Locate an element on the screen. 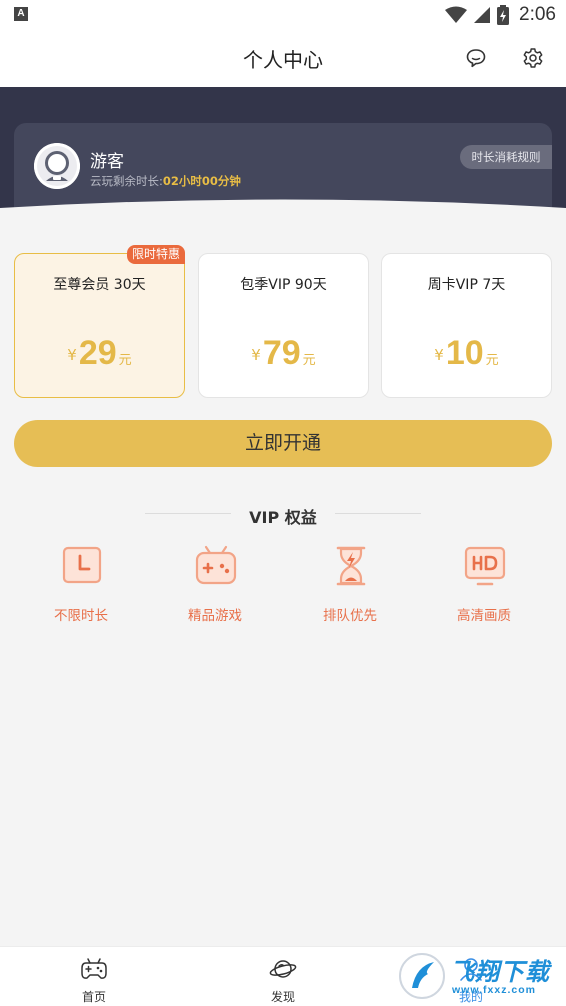 This screenshot has width=566, height=1006. watermark-text: 飞翔下载 is located at coordinates (500, 972).